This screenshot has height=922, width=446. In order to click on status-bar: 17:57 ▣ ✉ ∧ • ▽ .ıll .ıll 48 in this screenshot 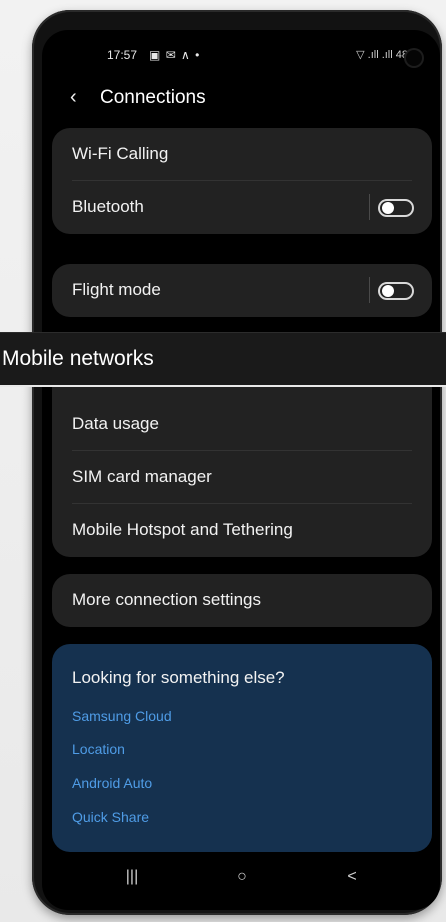, I will do `click(241, 50)`.